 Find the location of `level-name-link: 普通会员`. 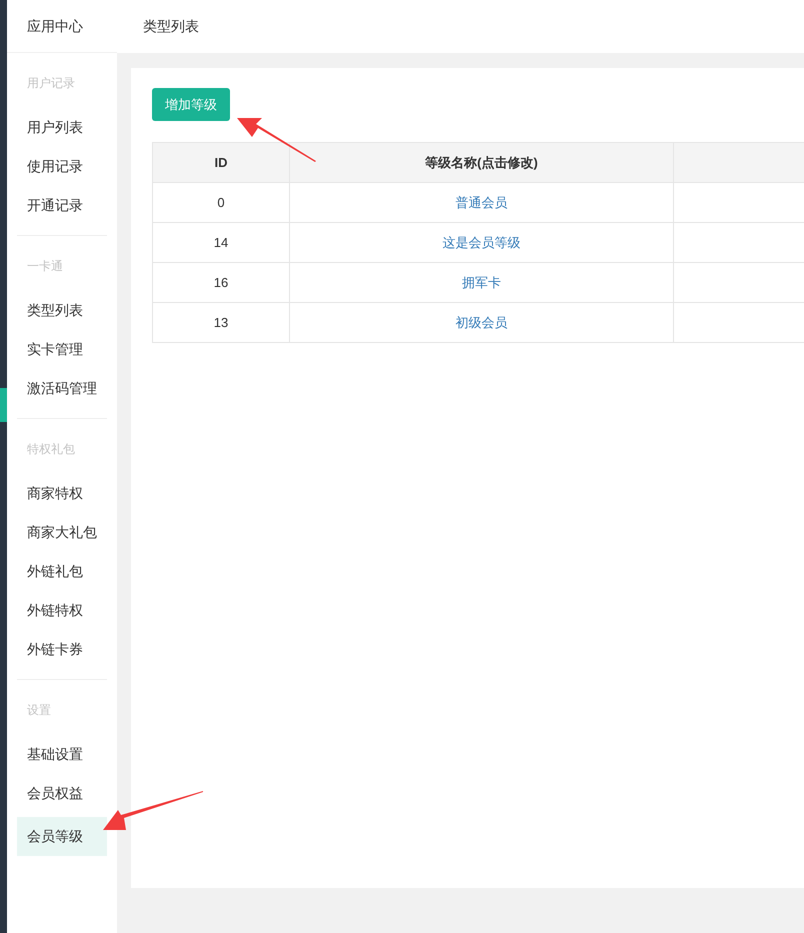

level-name-link: 普通会员 is located at coordinates (482, 202).